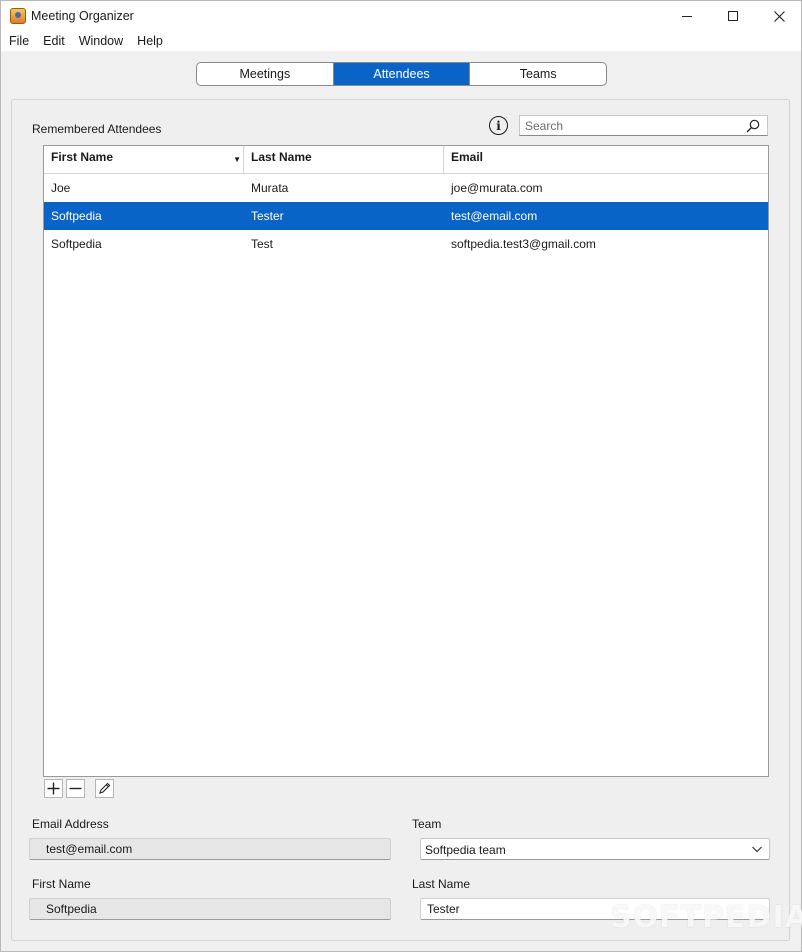 The width and height of the screenshot is (802, 952). I want to click on email-label: Email Address, so click(70, 824).